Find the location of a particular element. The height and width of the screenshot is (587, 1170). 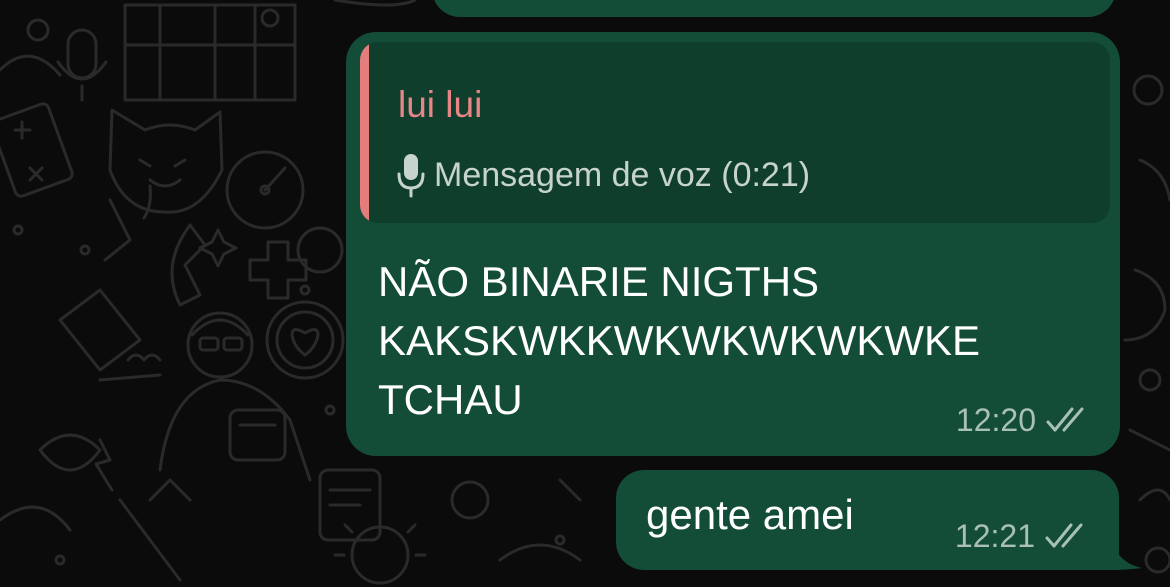

quote-preview-text: Mensagem de voz (0:21) is located at coordinates (622, 175).